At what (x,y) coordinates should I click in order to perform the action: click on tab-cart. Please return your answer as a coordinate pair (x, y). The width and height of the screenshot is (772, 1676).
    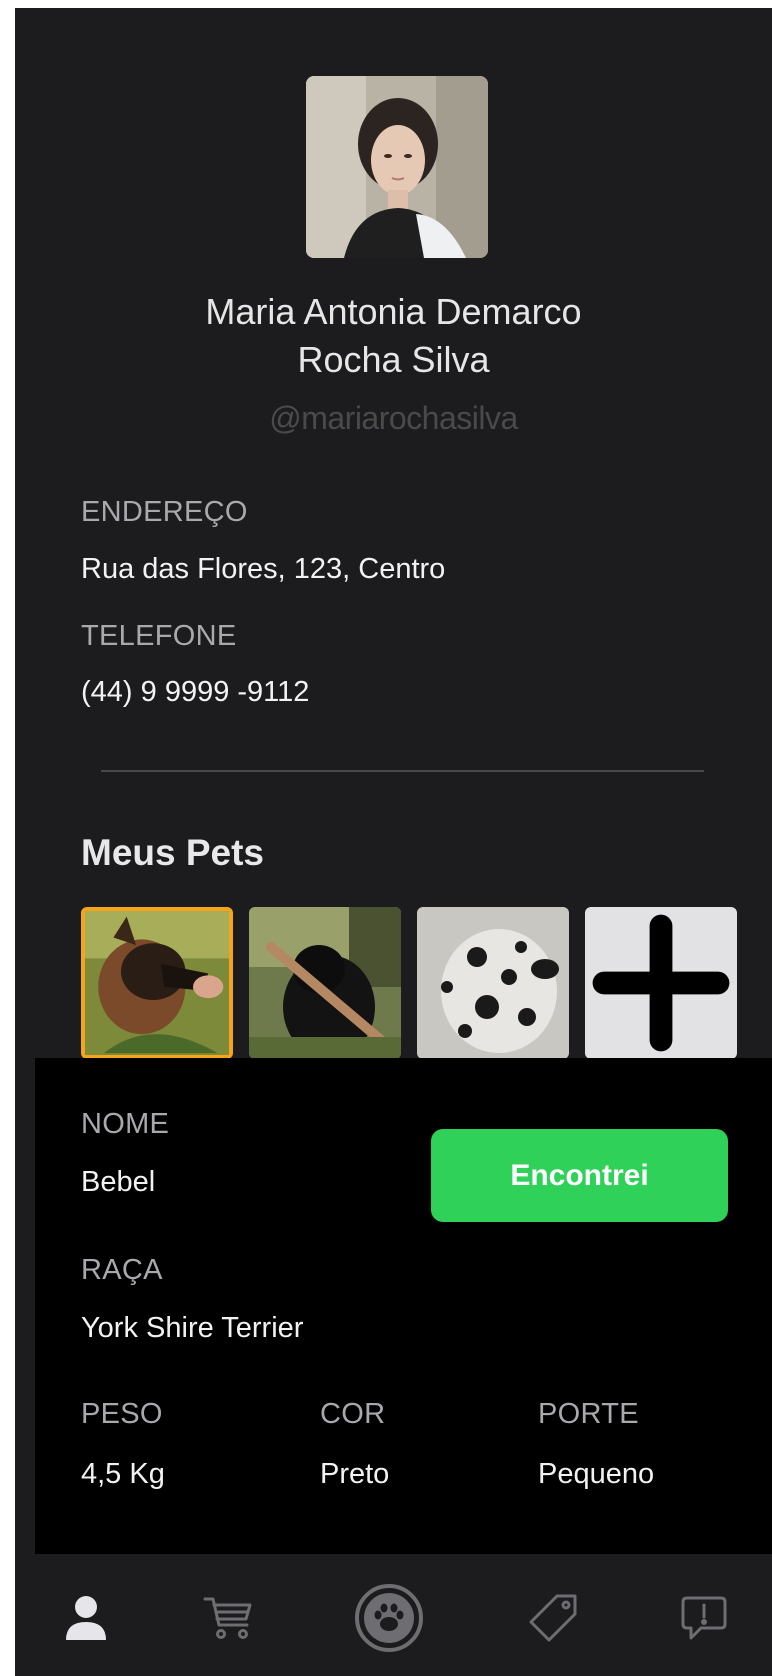
    Looking at the image, I should click on (228, 1618).